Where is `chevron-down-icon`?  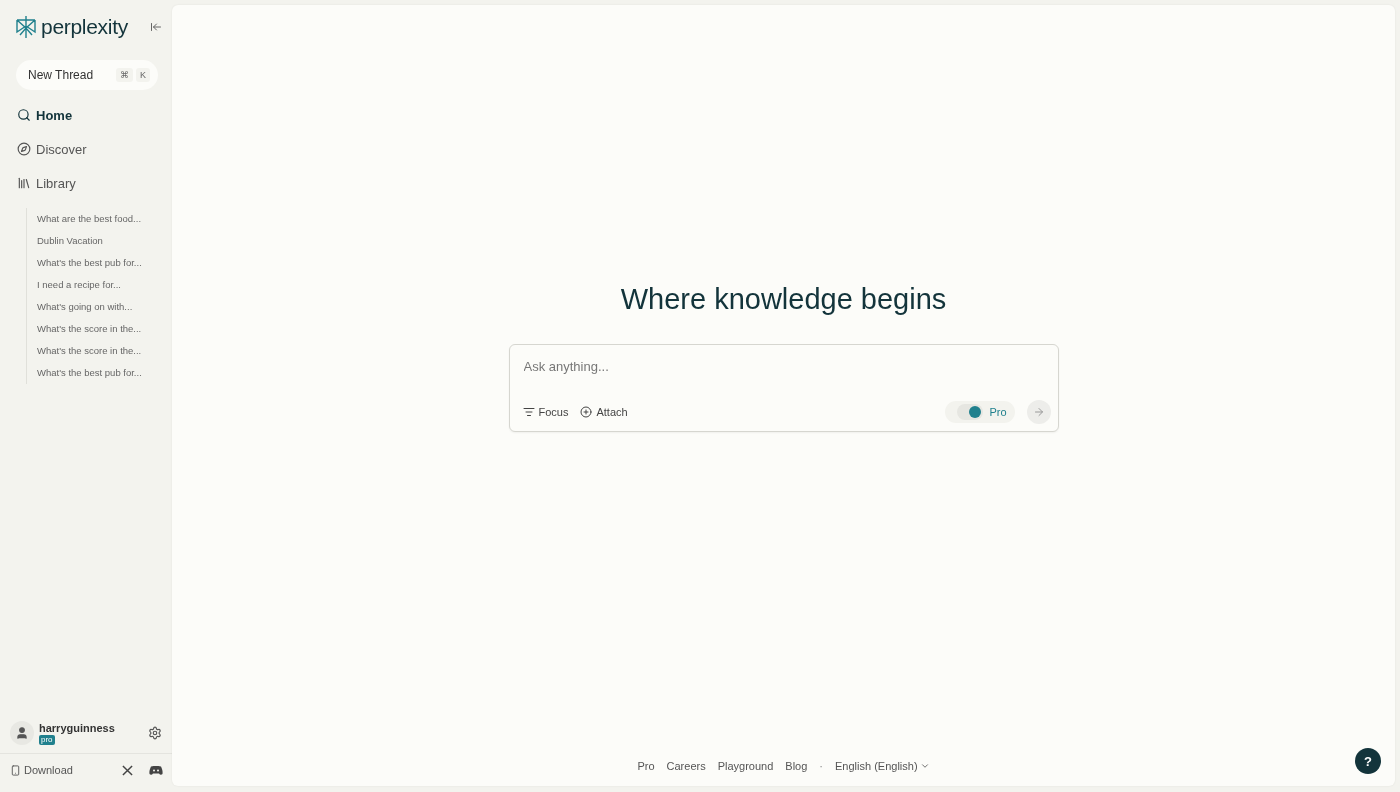 chevron-down-icon is located at coordinates (924, 766).